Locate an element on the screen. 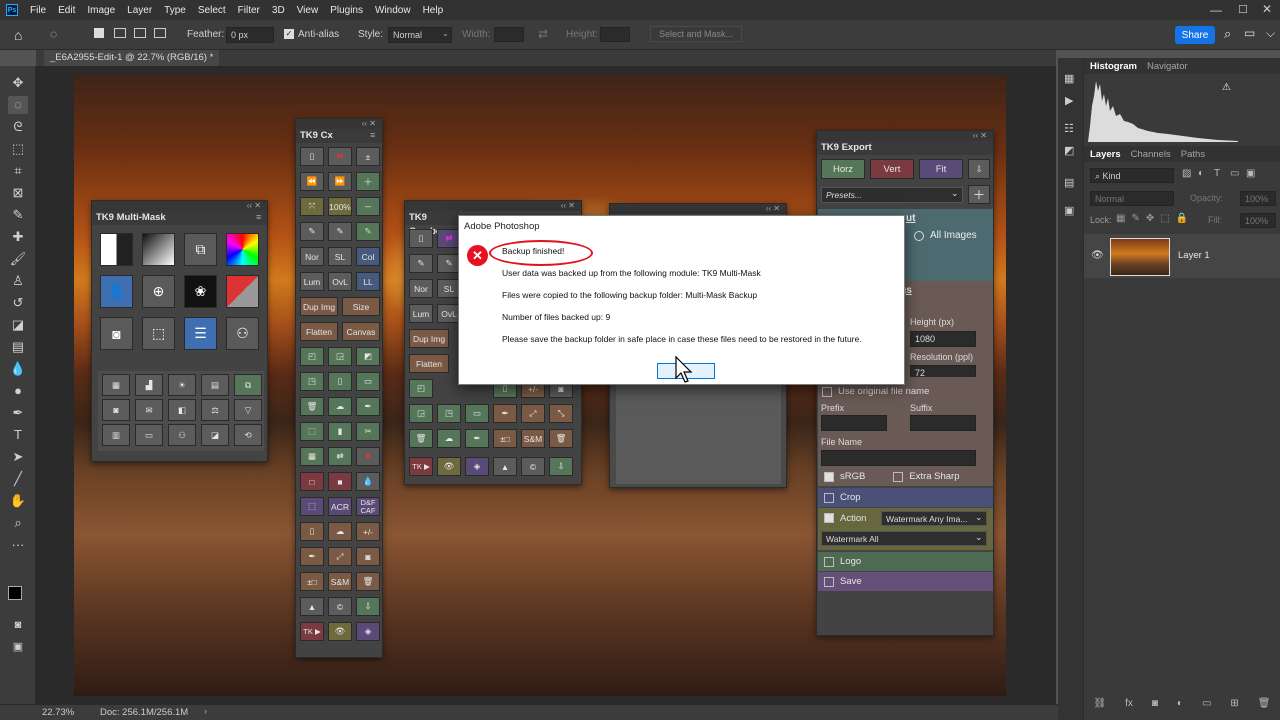  clone-stamp-tool-icon: ♙ is located at coordinates (18, 281).